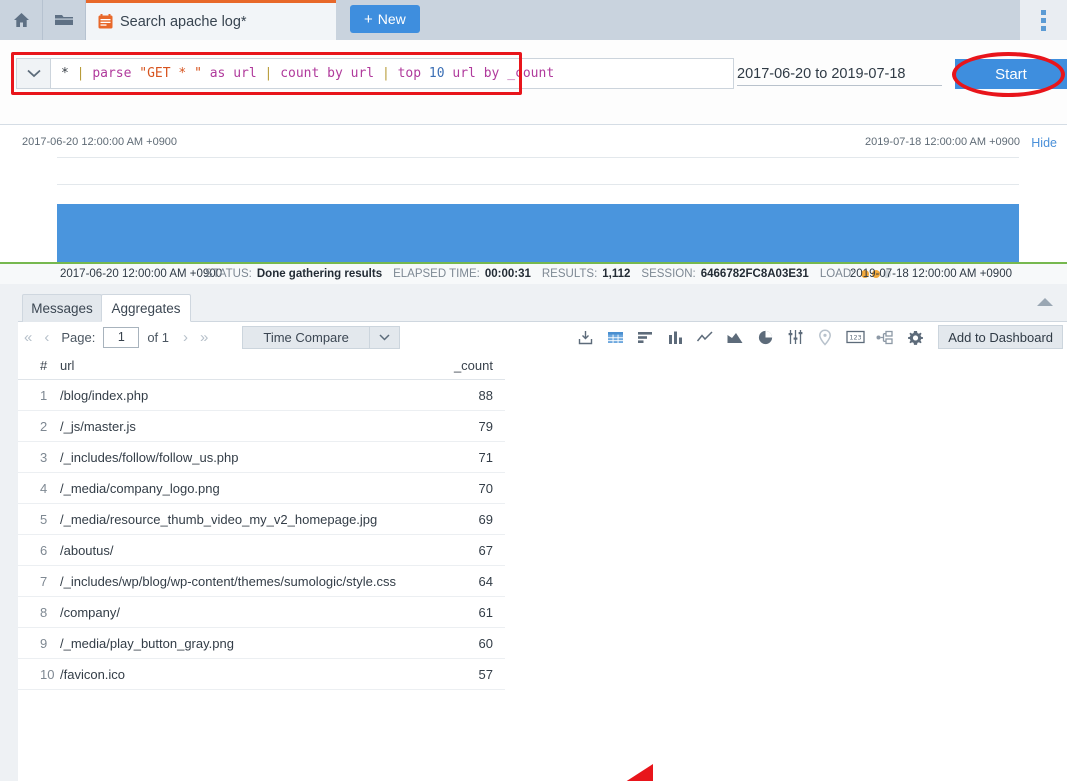  I want to click on first-page-icon: «, so click(28, 337).